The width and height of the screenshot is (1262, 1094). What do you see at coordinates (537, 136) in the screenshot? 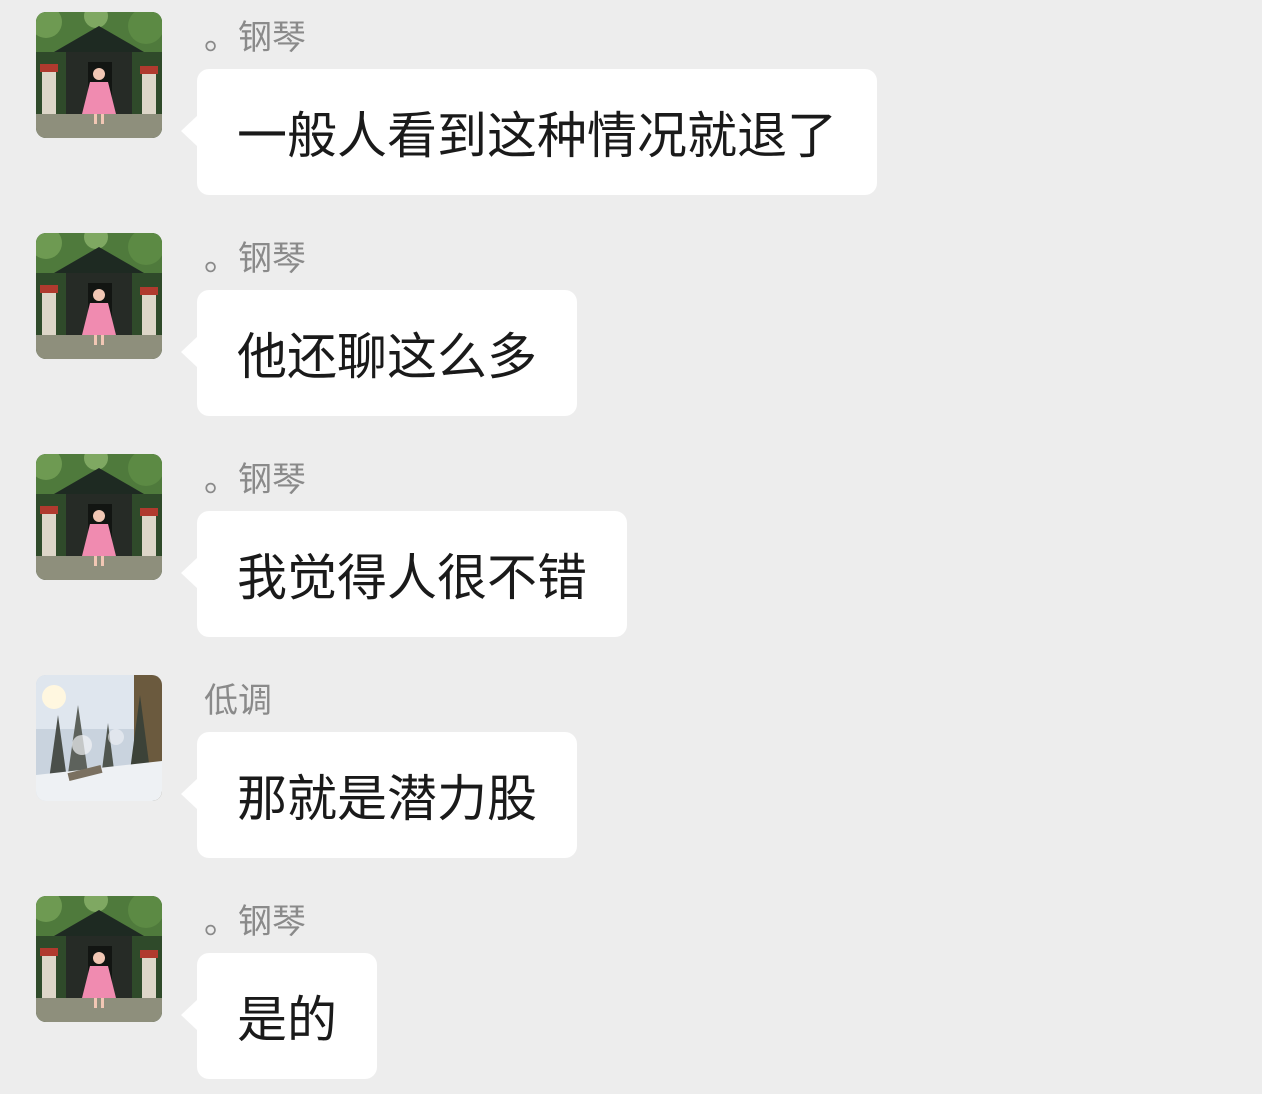
I see `message-text: 一般人看到这种情况就退了` at bounding box center [537, 136].